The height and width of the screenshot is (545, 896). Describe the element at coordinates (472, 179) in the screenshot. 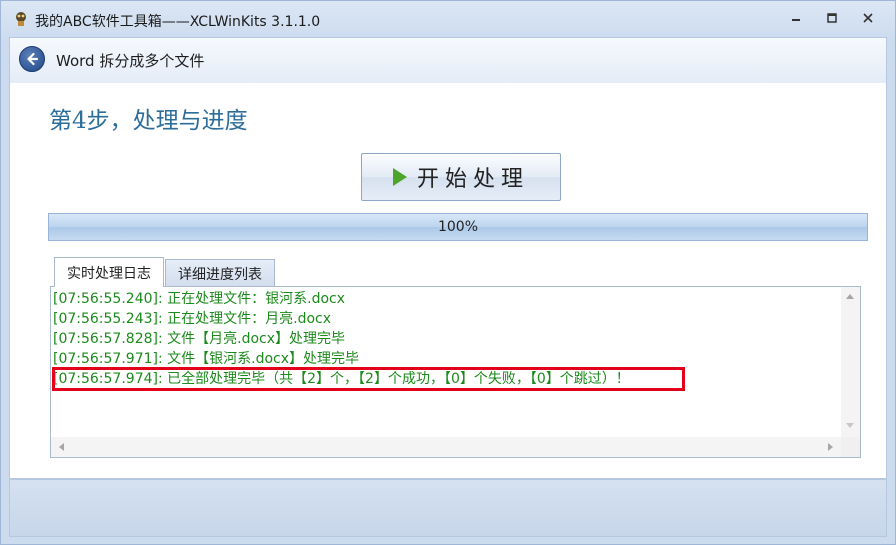

I see `start-button-label: 开始处理` at that location.